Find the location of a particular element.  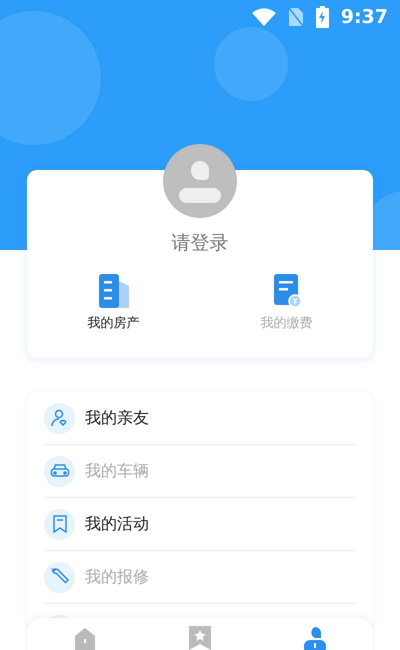

wifi-icon is located at coordinates (264, 17).